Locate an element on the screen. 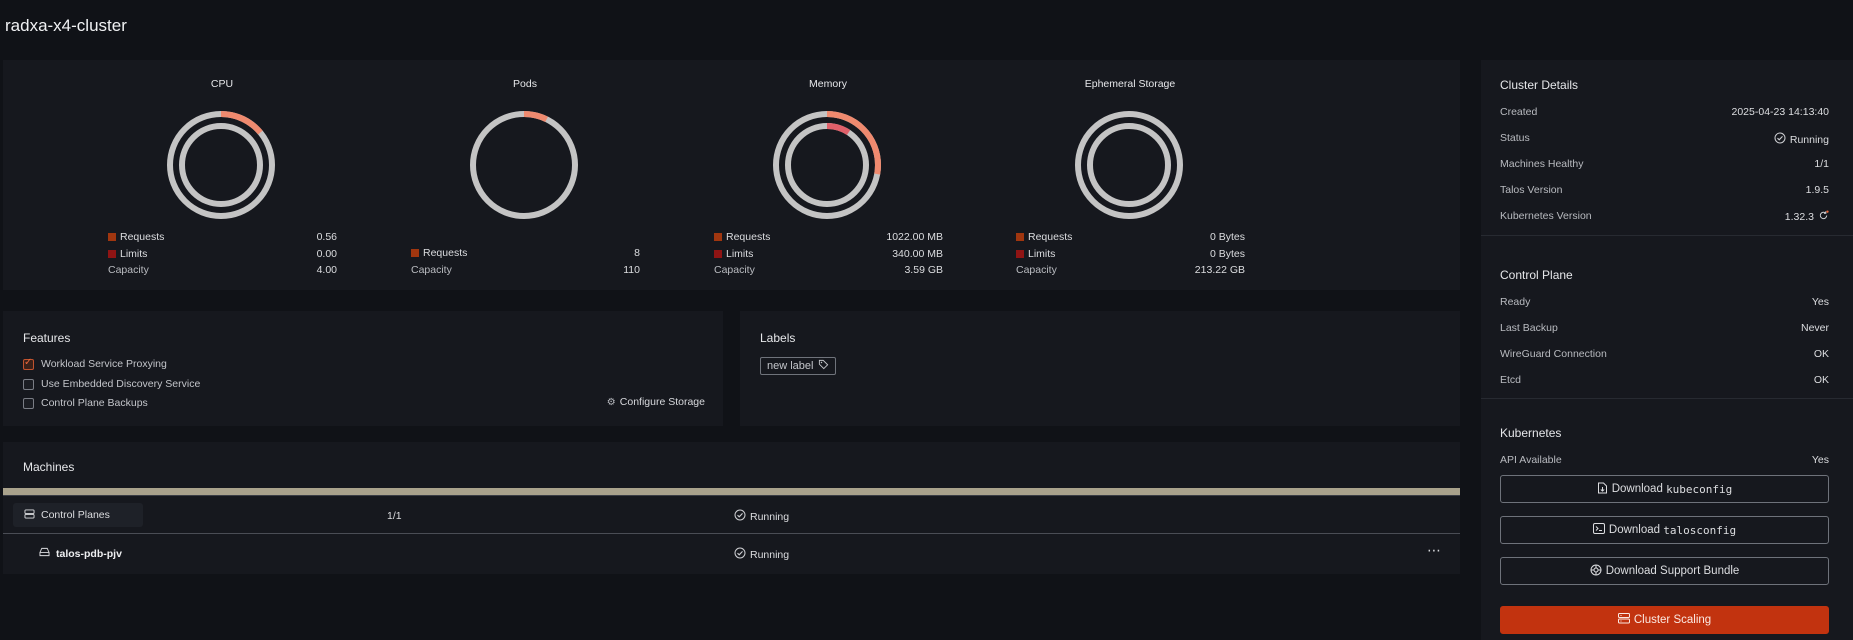 The height and width of the screenshot is (640, 1853). legend-row-limits: Limits 340.00 MB is located at coordinates (828, 255).